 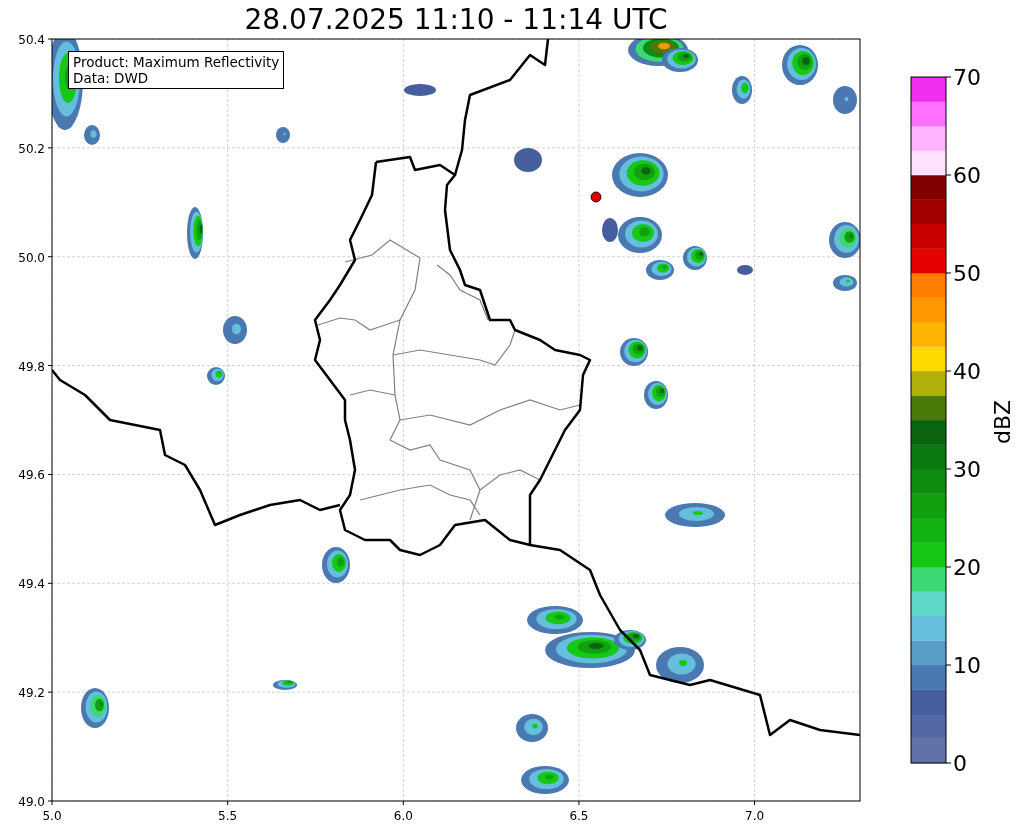 What do you see at coordinates (579, 816) in the screenshot?
I see `axis-tick-label: 6.5` at bounding box center [579, 816].